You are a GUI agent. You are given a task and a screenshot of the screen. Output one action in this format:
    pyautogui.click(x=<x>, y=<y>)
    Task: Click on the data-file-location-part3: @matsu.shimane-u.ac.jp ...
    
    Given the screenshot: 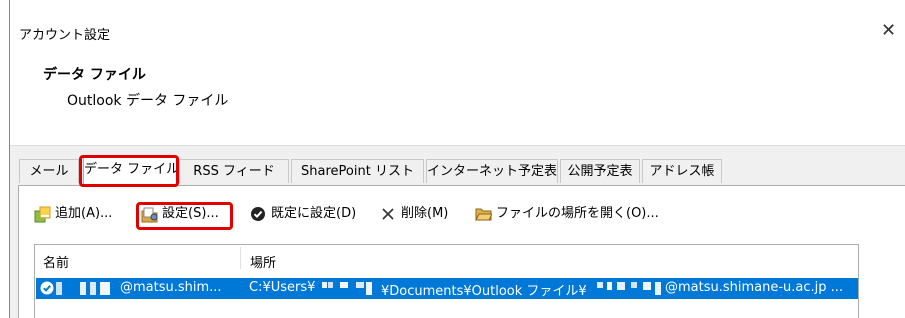 What is the action you would take?
    pyautogui.click(x=754, y=287)
    